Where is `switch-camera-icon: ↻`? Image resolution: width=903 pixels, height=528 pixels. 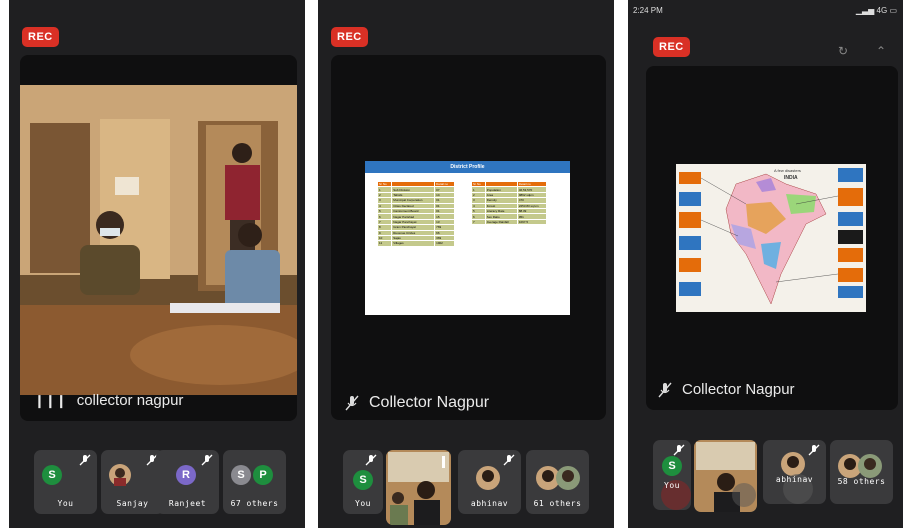 switch-camera-icon: ↻ is located at coordinates (843, 51).